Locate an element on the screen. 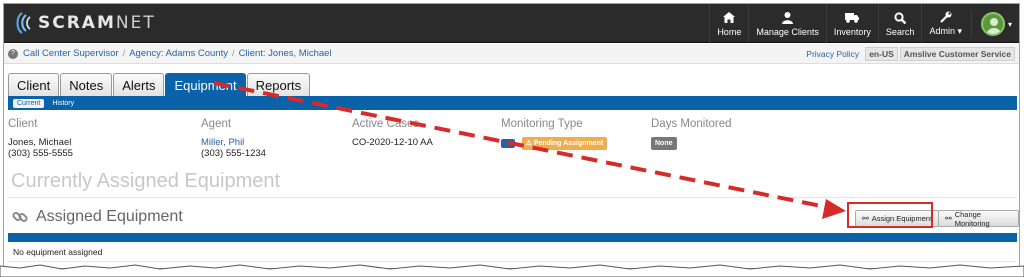 Image resolution: width=1024 pixels, height=277 pixels. client-phone: (303) 555-5555 is located at coordinates (40, 153).